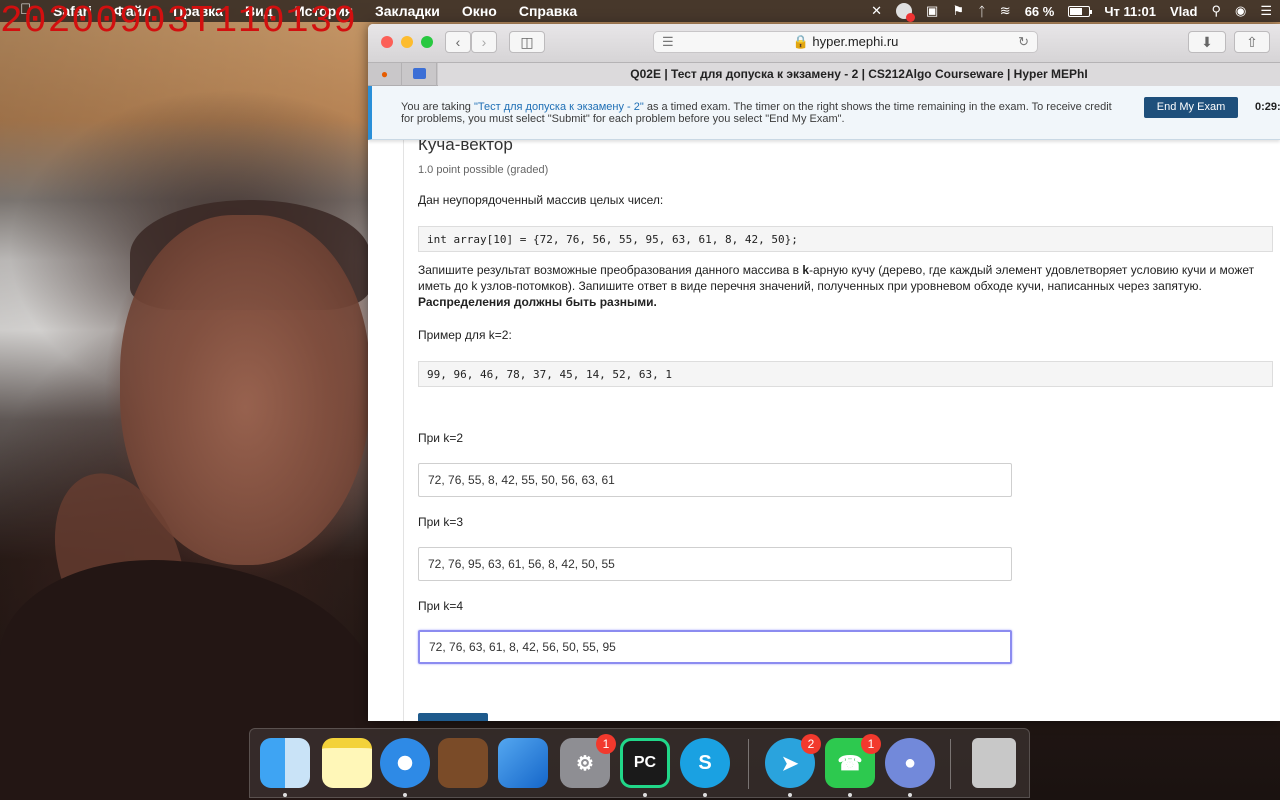 Image resolution: width=1280 pixels, height=800 pixels. What do you see at coordinates (855, 41) in the screenshot?
I see `url-text: hyper.mephi.ru` at bounding box center [855, 41].